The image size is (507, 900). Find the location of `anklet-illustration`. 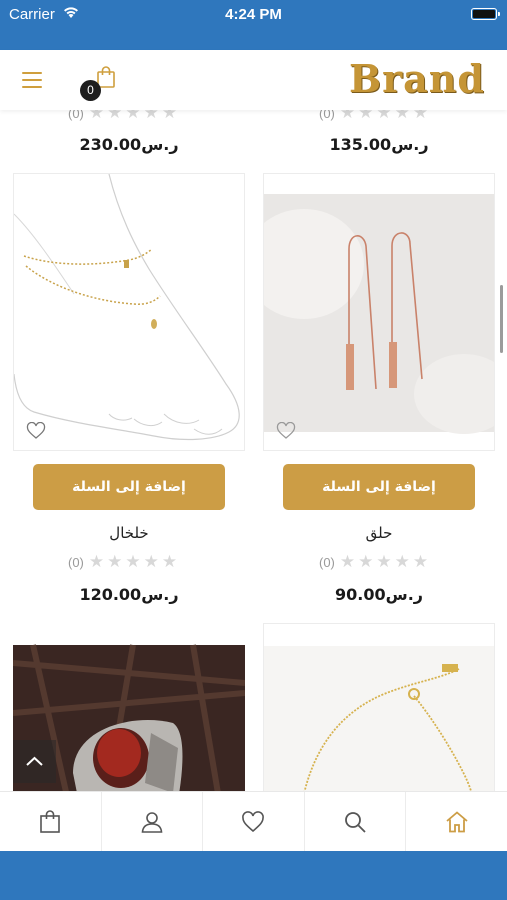

anklet-illustration is located at coordinates (127, 307).